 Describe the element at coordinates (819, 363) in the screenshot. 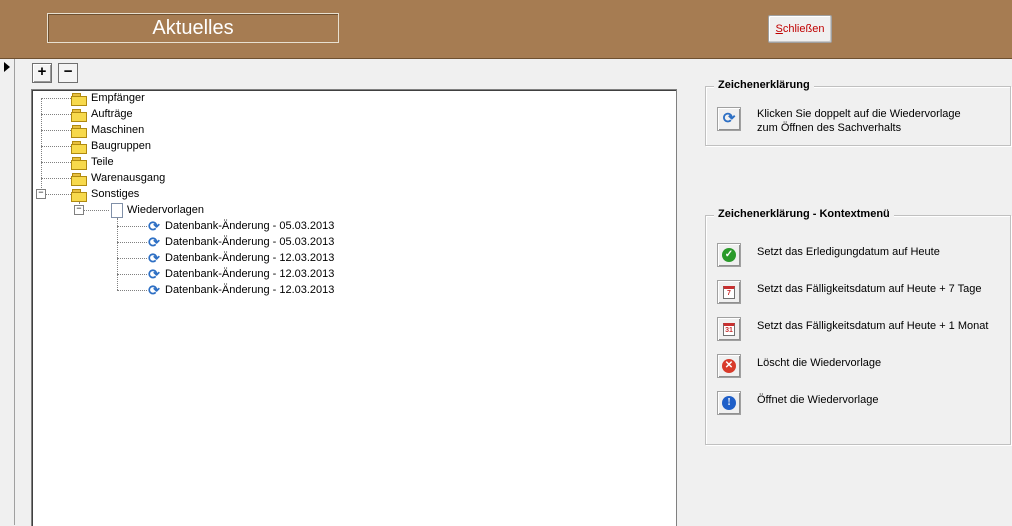

I see `context-item-text: Löscht die Wiedervorlage` at that location.